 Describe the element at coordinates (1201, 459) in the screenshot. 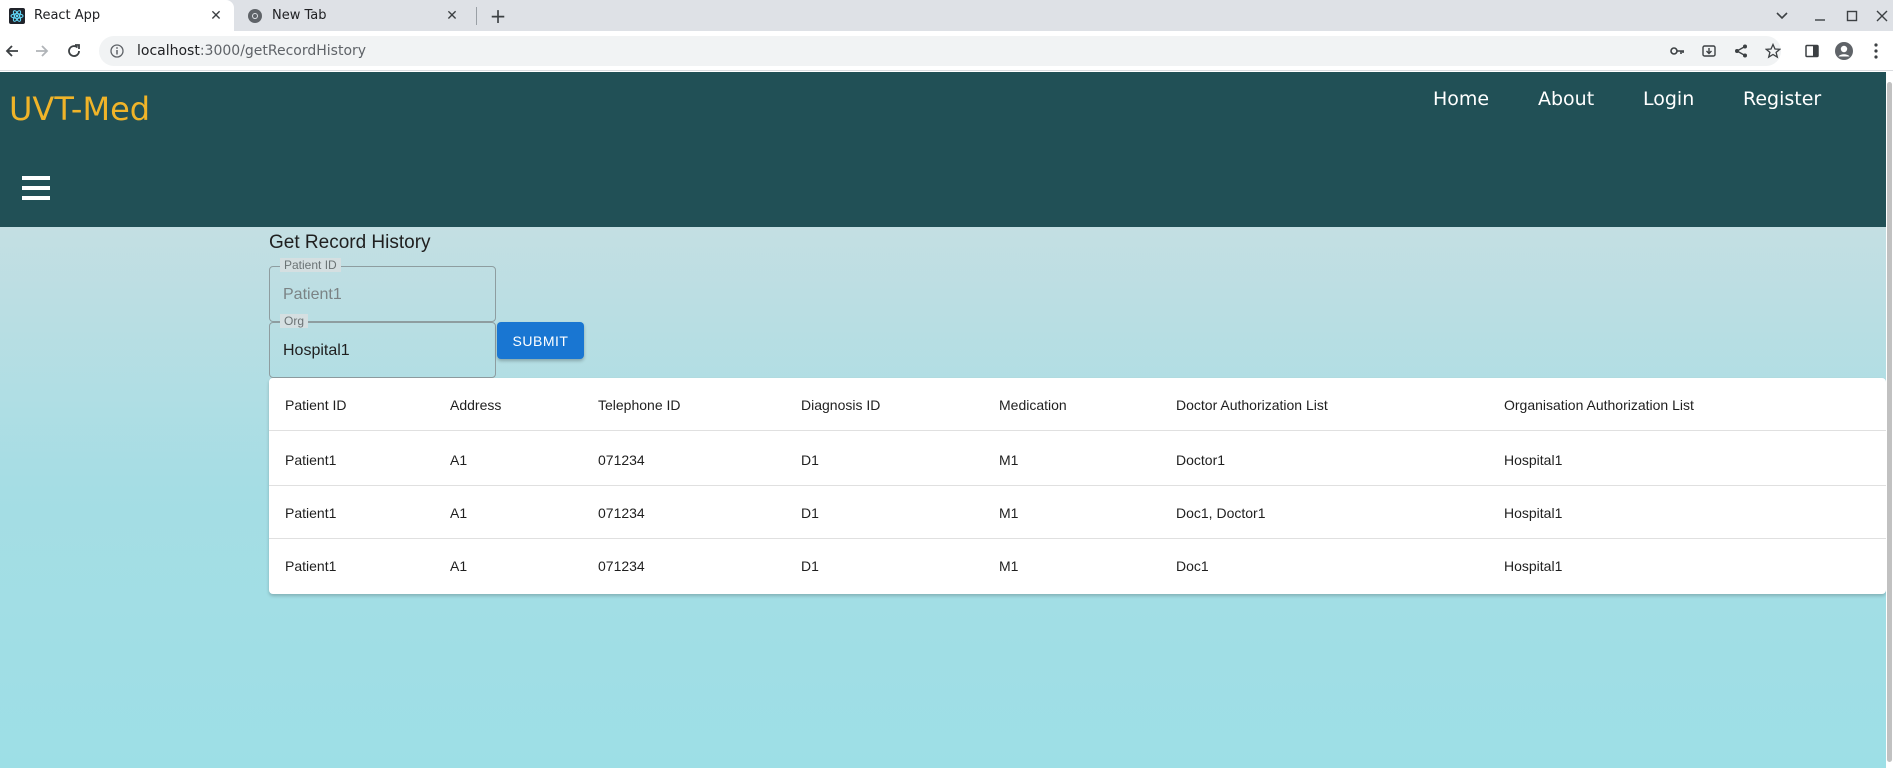

I see `cell-doctor-auth: Doctor1` at that location.